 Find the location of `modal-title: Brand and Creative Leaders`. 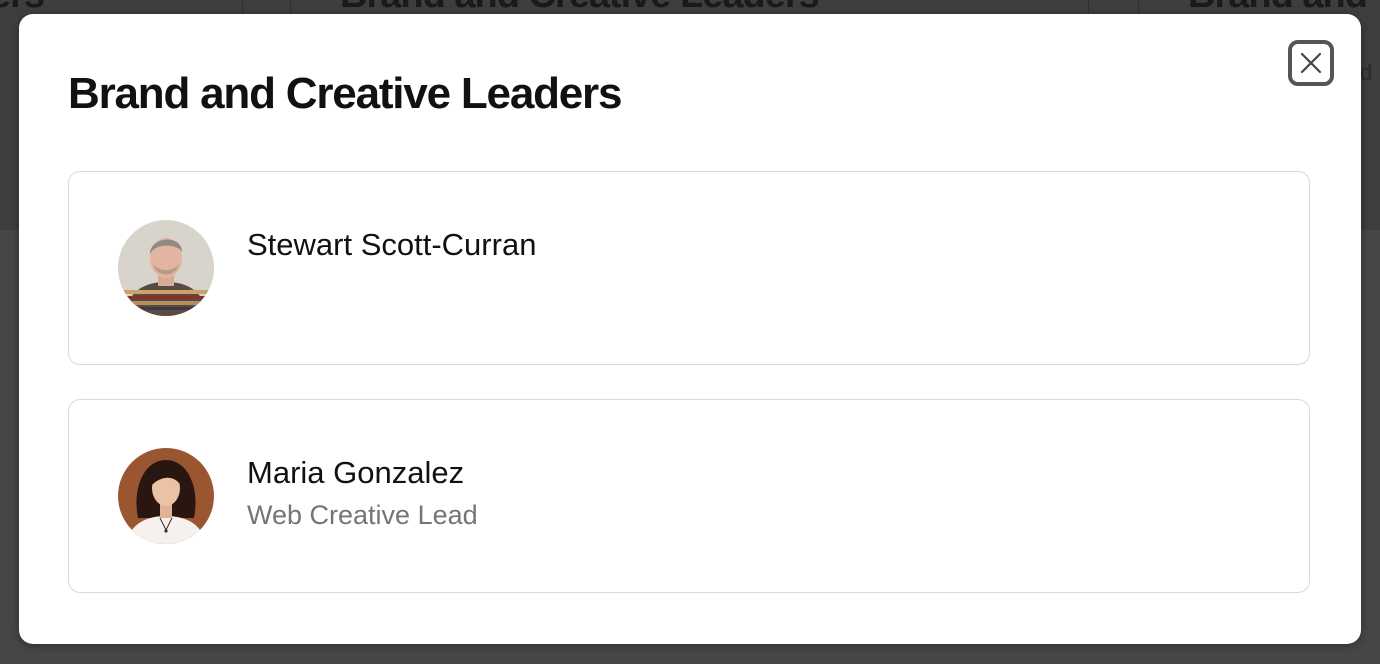

modal-title: Brand and Creative Leaders is located at coordinates (345, 93).